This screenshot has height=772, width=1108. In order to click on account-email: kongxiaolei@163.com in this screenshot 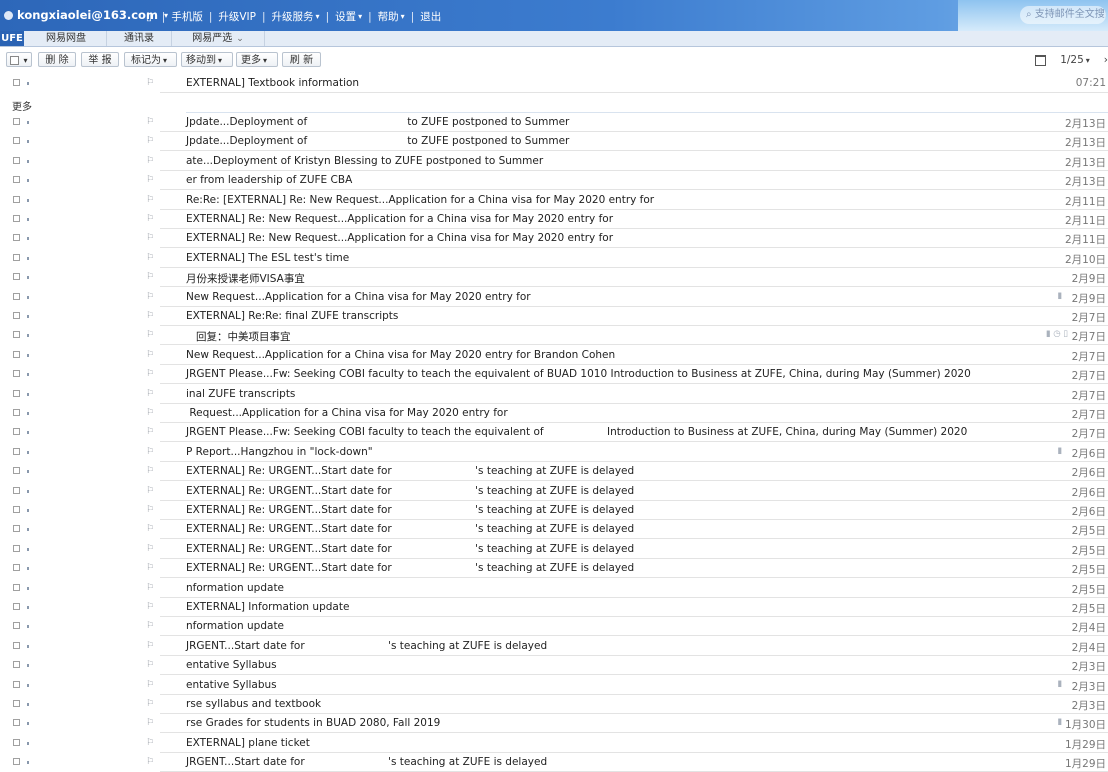, I will do `click(87, 15)`.